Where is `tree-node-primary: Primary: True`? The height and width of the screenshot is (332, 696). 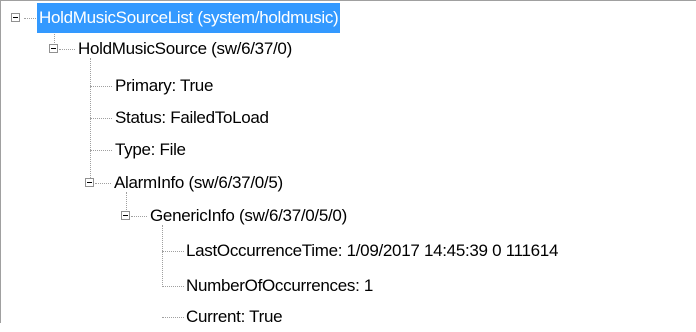
tree-node-primary: Primary: True is located at coordinates (164, 86).